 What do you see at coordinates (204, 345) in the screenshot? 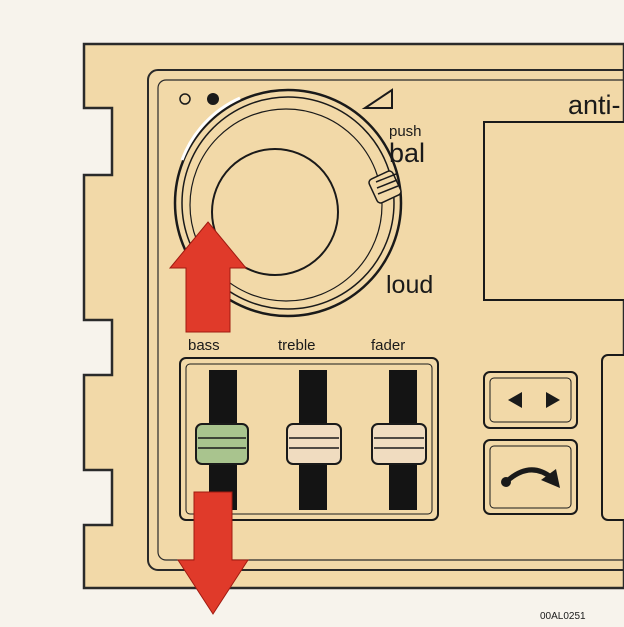
I see `bass-label: bass` at bounding box center [204, 345].